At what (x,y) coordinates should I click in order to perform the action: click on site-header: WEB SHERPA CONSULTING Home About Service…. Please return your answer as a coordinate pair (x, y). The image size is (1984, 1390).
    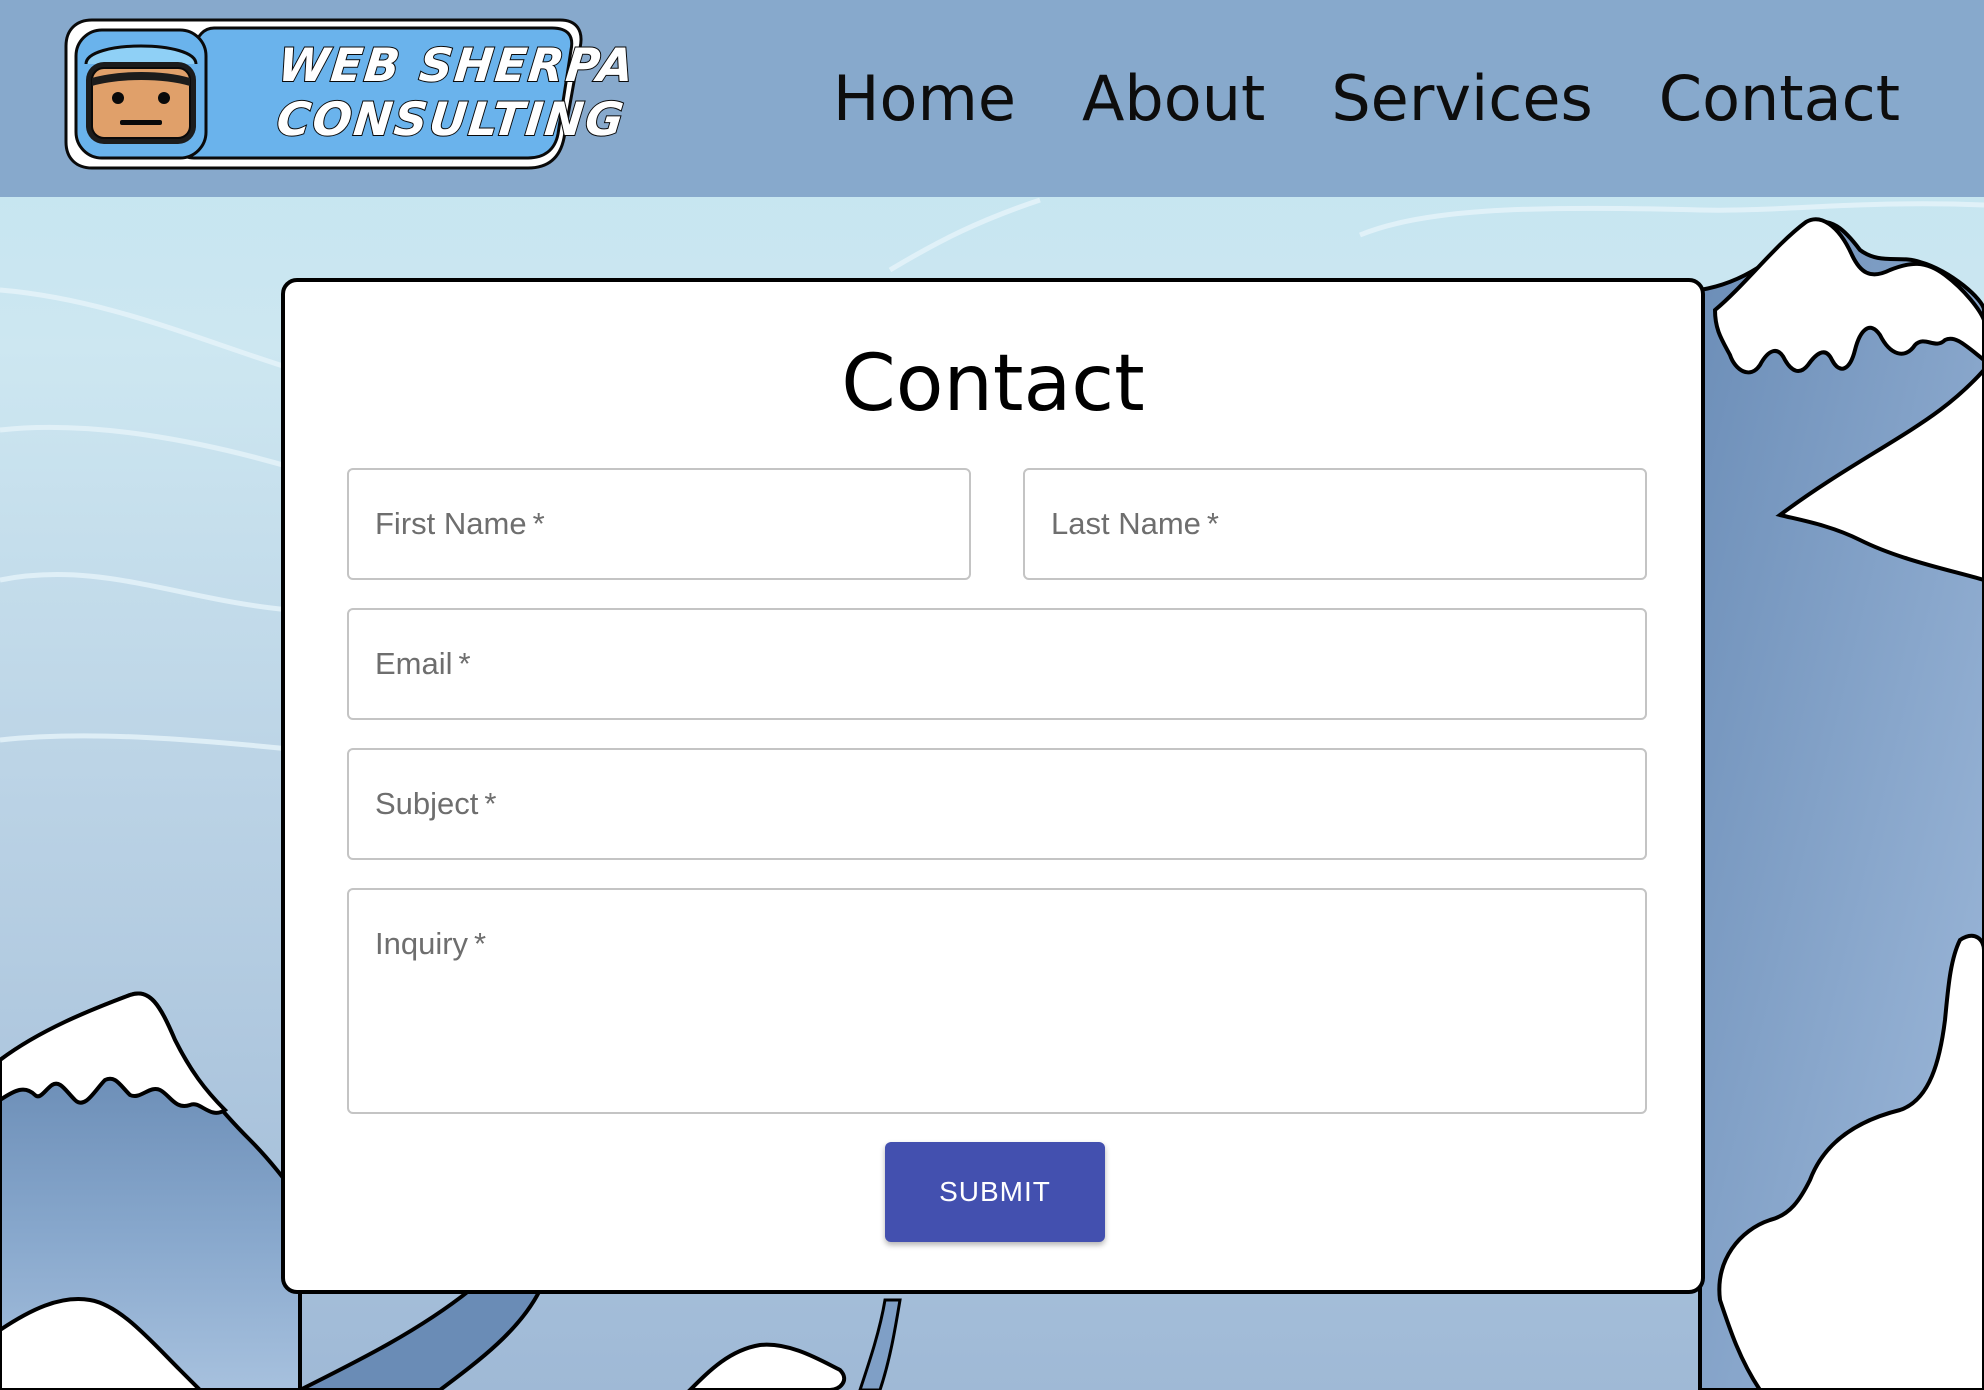
    Looking at the image, I should click on (992, 98).